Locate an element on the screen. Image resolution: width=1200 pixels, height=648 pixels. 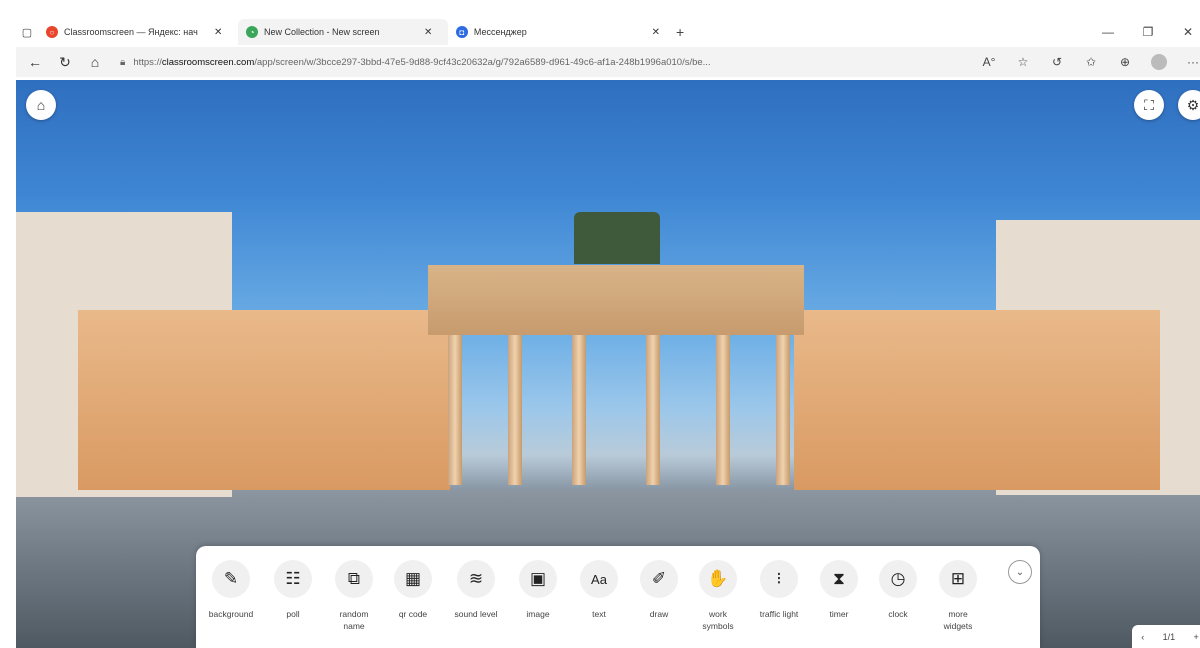
page-switcher: ‹ 1/1 + is located at coordinates (1166, 636).